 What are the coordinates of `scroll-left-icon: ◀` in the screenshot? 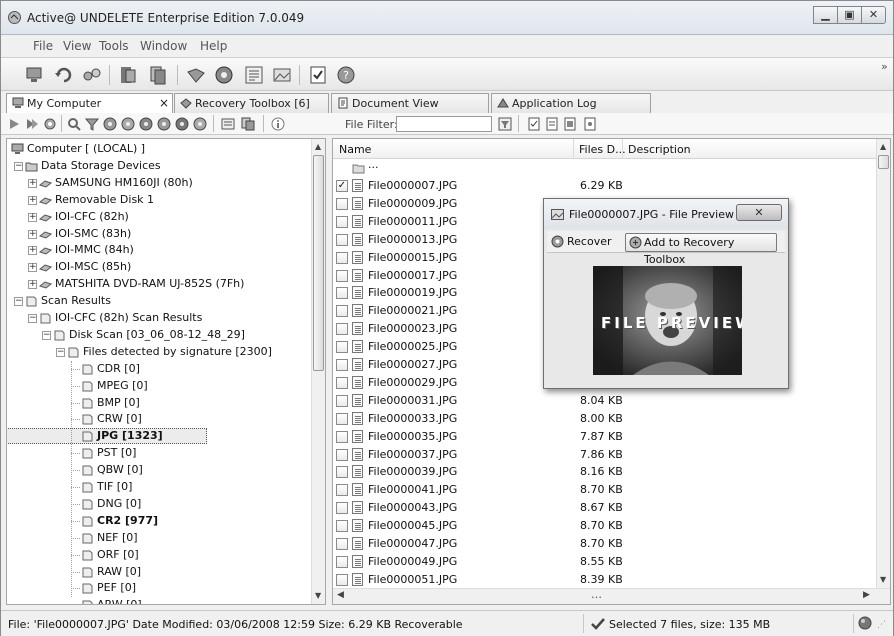 It's located at (340, 595).